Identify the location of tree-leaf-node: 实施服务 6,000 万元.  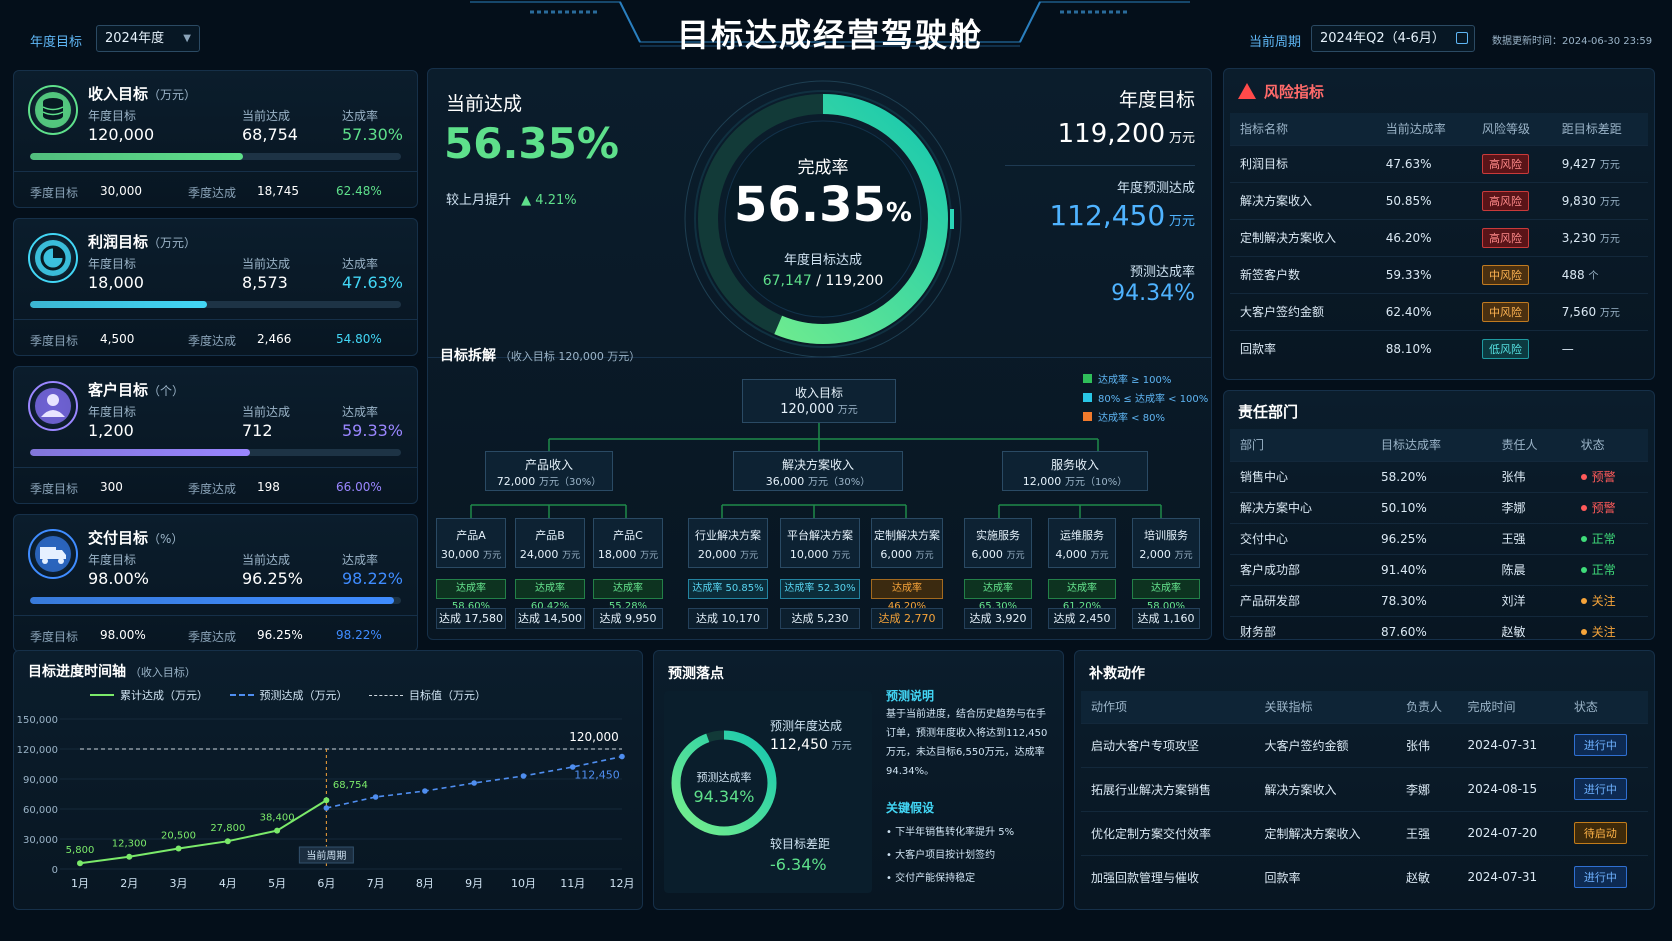
(998, 543).